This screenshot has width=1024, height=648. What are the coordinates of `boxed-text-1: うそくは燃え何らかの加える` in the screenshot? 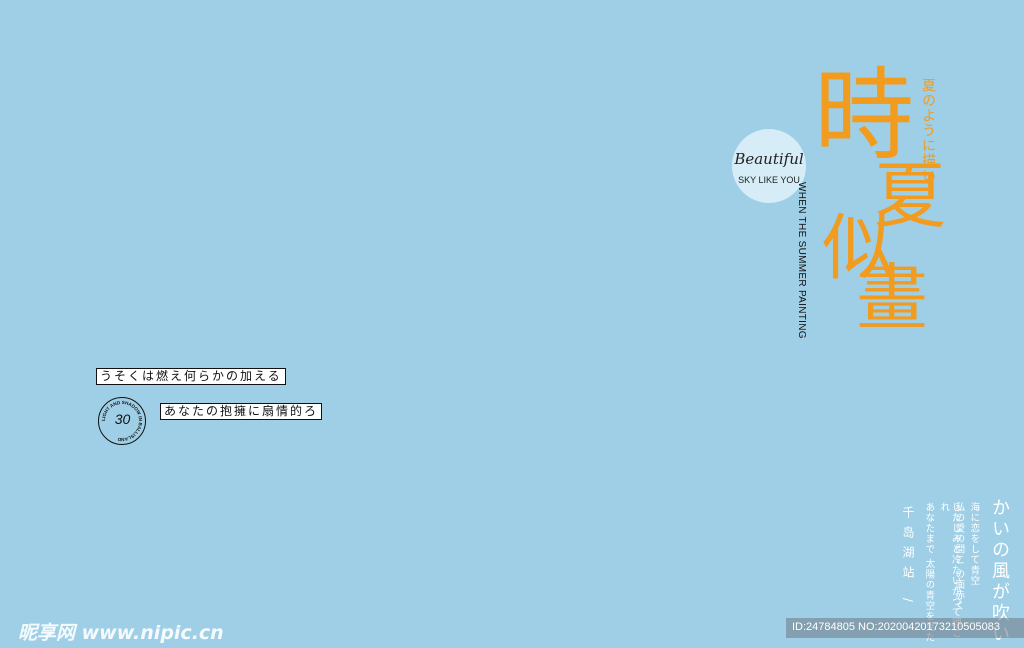 It's located at (191, 376).